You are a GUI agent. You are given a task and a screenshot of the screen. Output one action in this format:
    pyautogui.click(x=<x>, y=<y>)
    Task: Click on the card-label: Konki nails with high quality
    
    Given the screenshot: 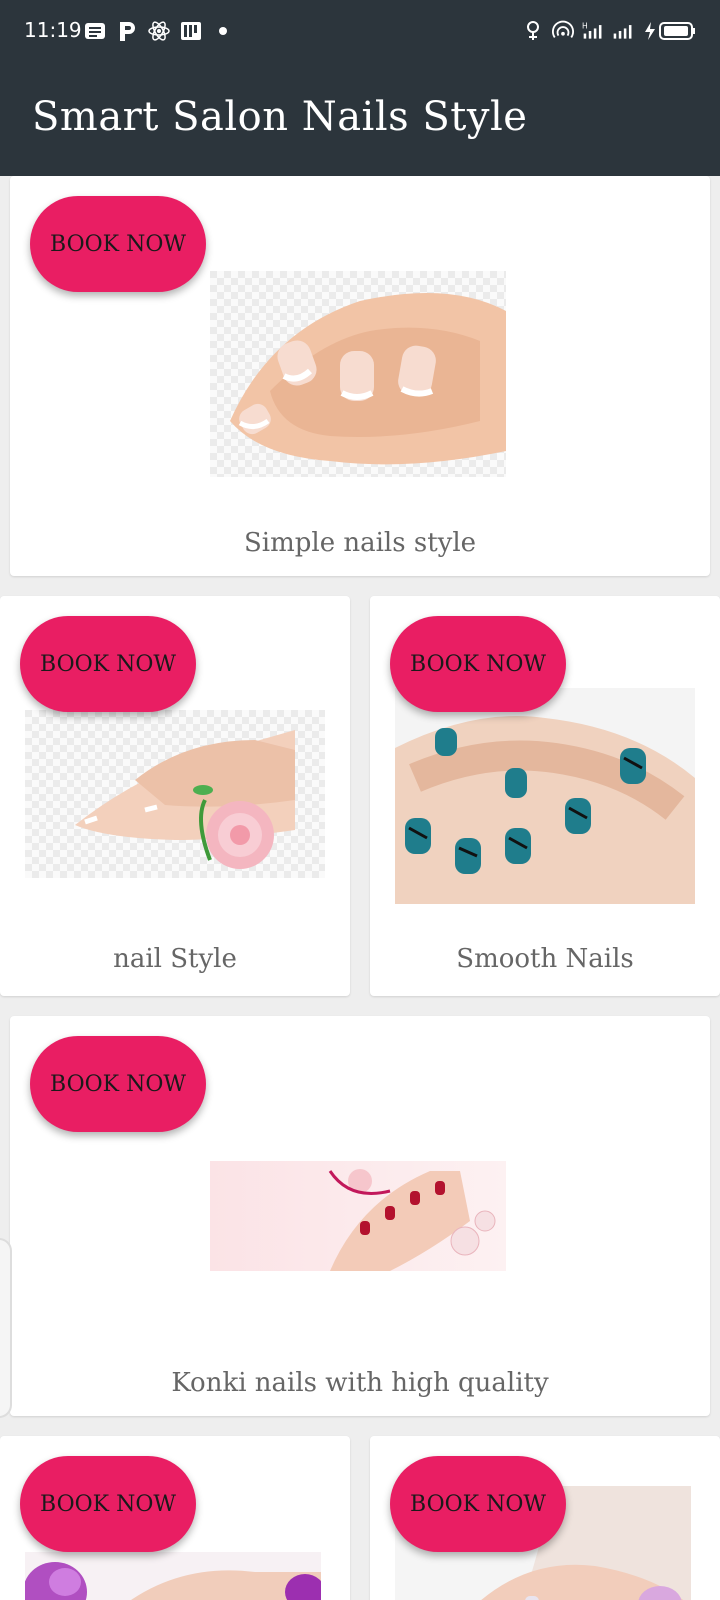 What is the action you would take?
    pyautogui.click(x=360, y=1383)
    